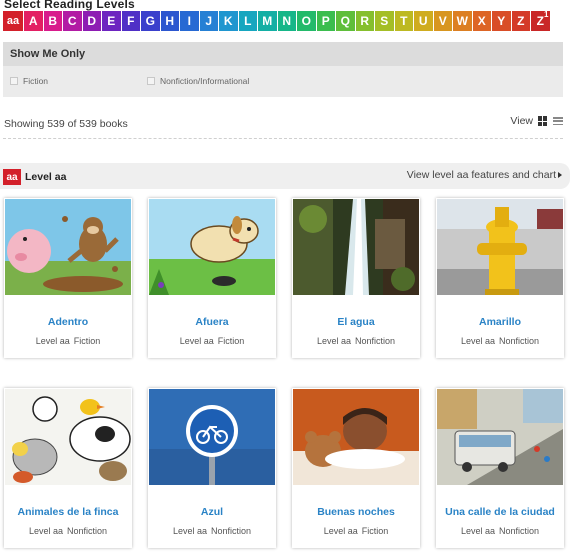 The image size is (570, 553). I want to click on book-card-azul: Azul Level aa Nonfiction, so click(212, 468).